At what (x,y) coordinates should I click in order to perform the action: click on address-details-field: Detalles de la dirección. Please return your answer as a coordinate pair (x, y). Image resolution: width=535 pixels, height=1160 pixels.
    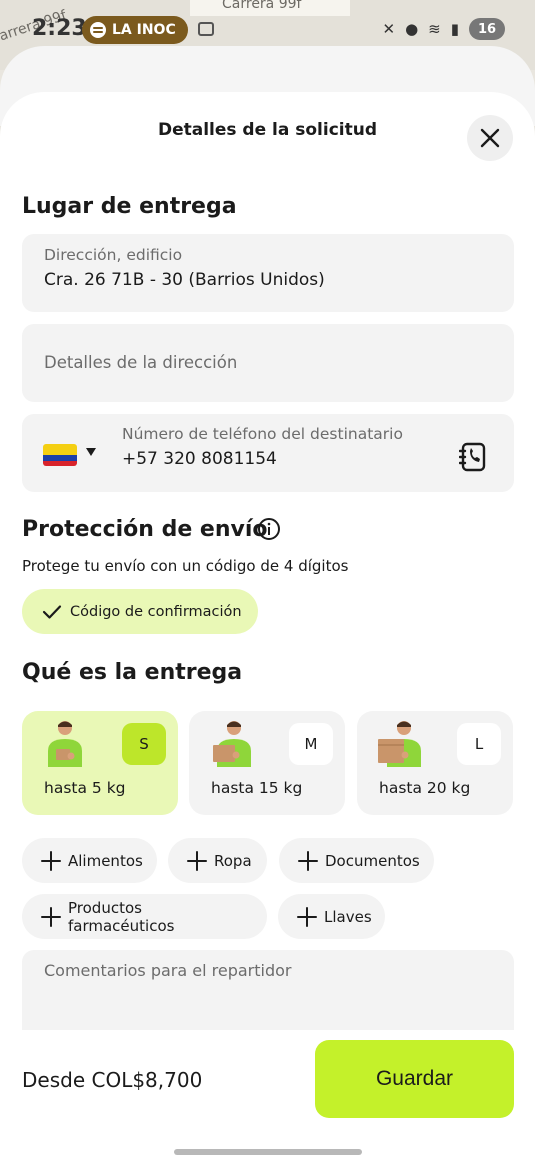
    Looking at the image, I should click on (268, 363).